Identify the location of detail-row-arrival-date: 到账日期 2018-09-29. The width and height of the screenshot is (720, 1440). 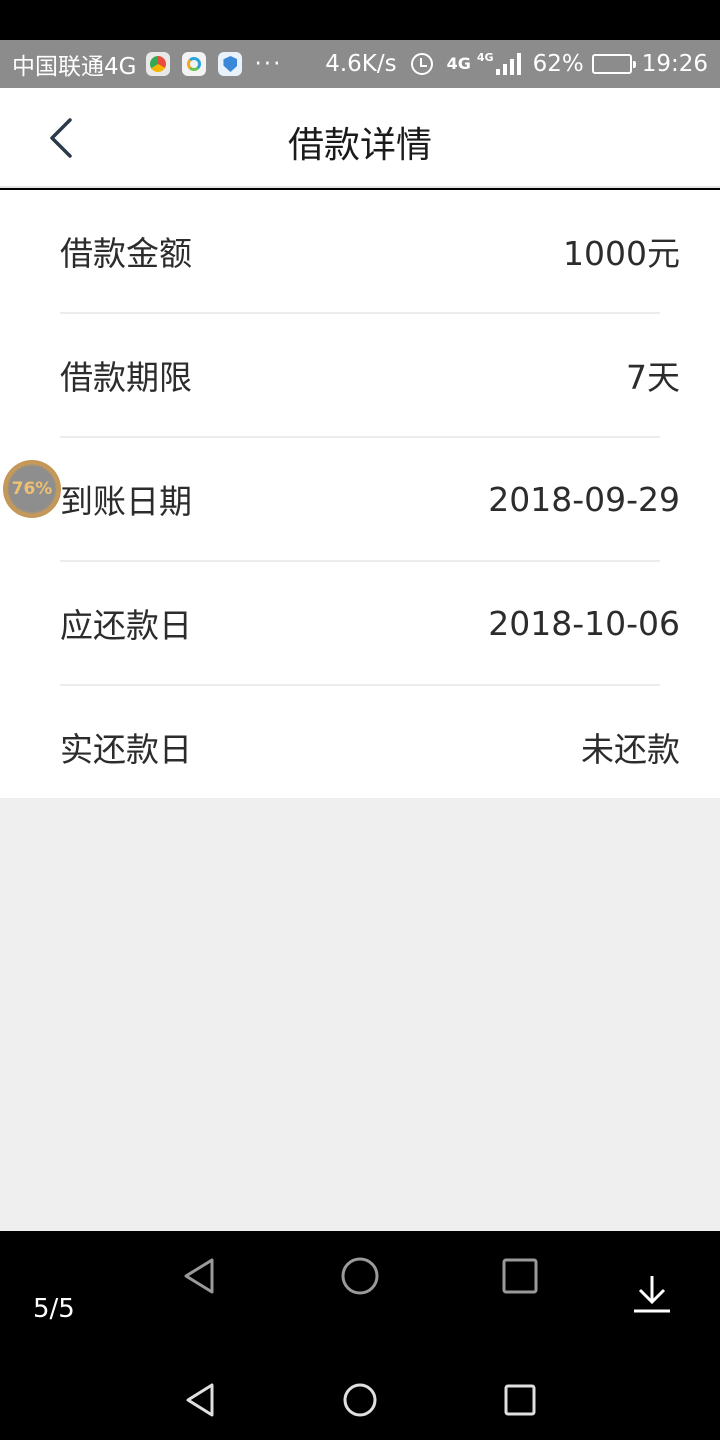
(360, 499).